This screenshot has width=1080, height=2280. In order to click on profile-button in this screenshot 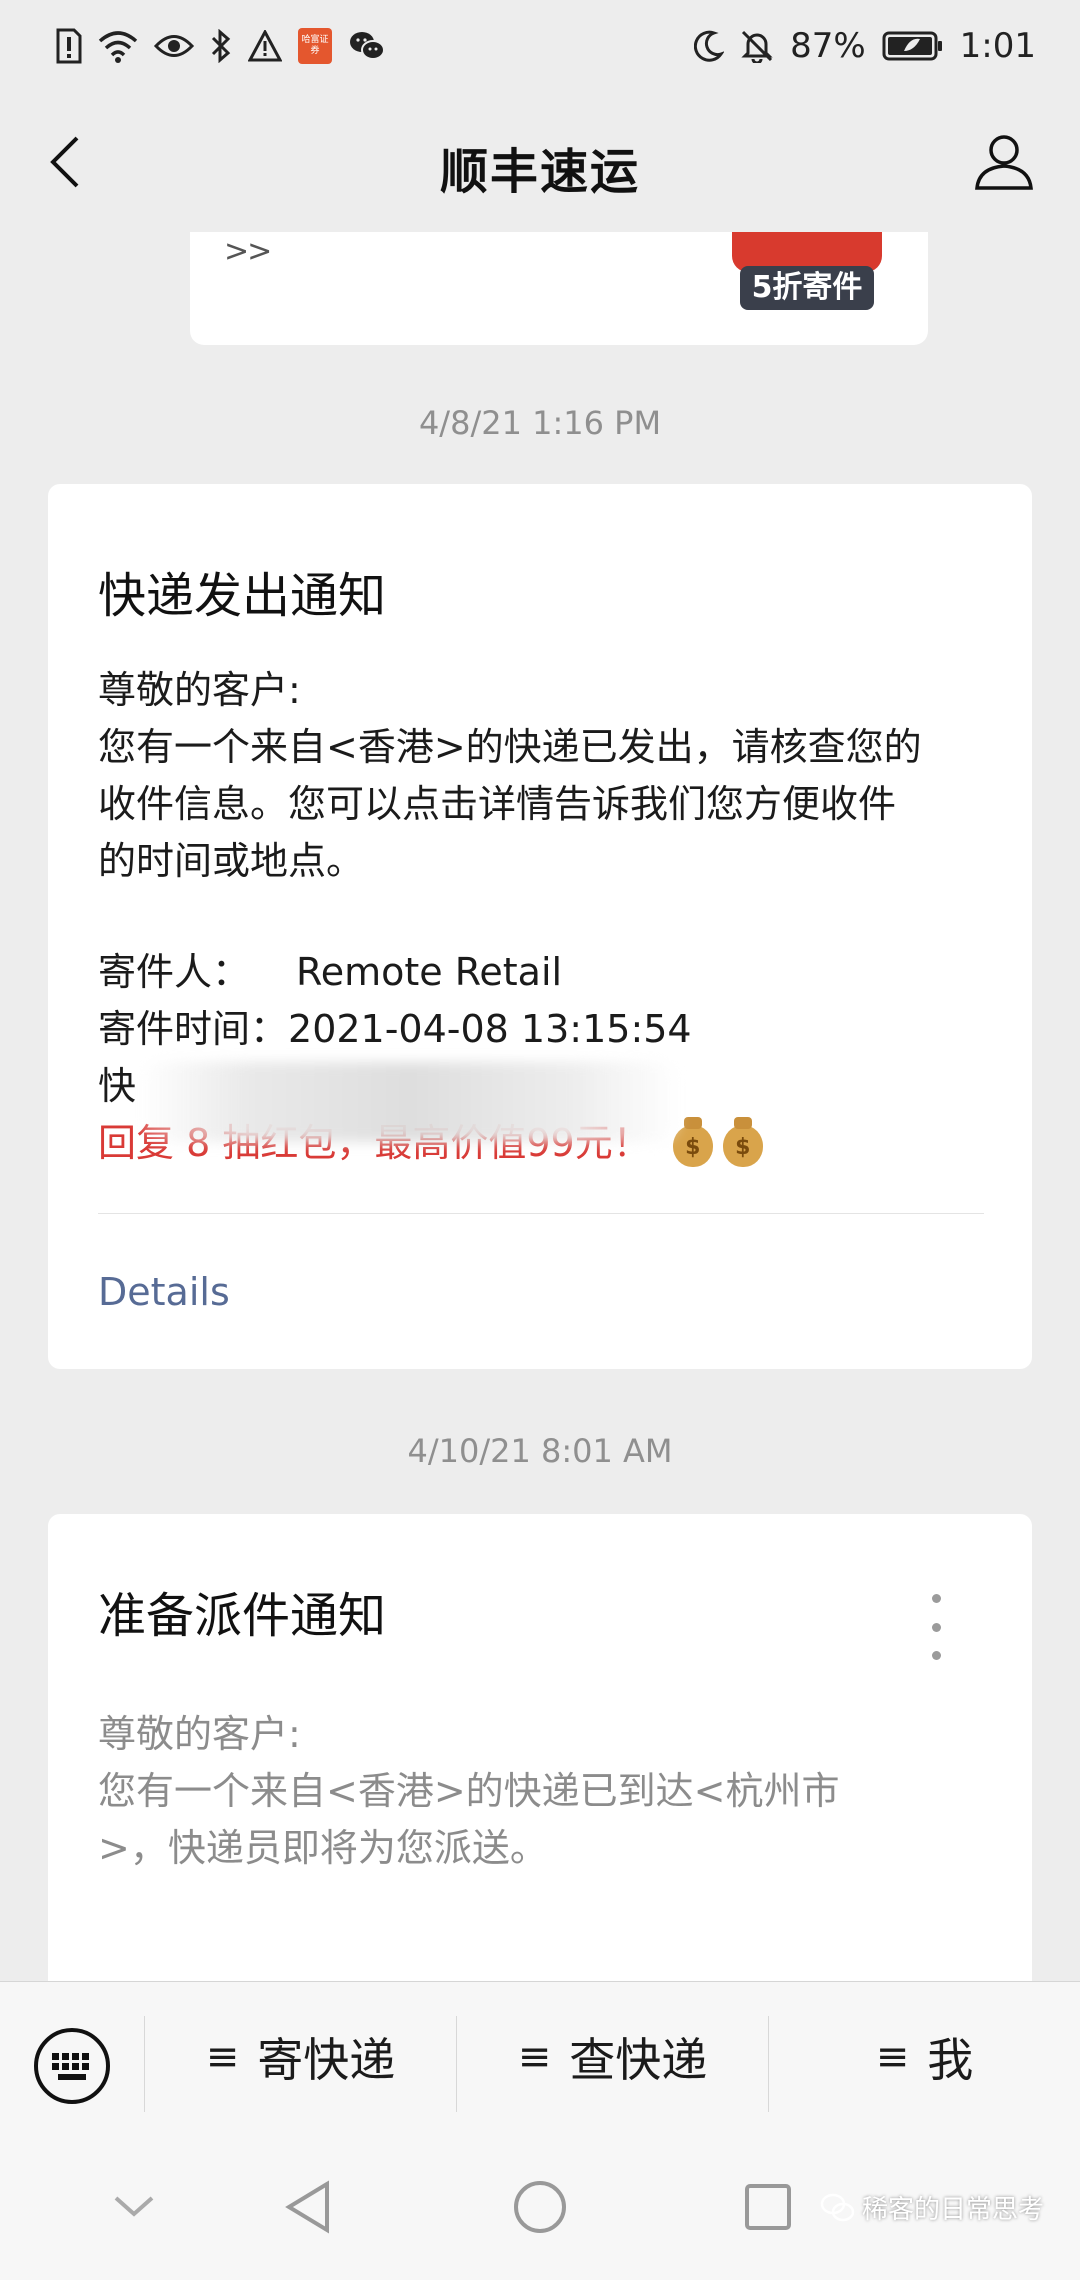, I will do `click(1004, 162)`.